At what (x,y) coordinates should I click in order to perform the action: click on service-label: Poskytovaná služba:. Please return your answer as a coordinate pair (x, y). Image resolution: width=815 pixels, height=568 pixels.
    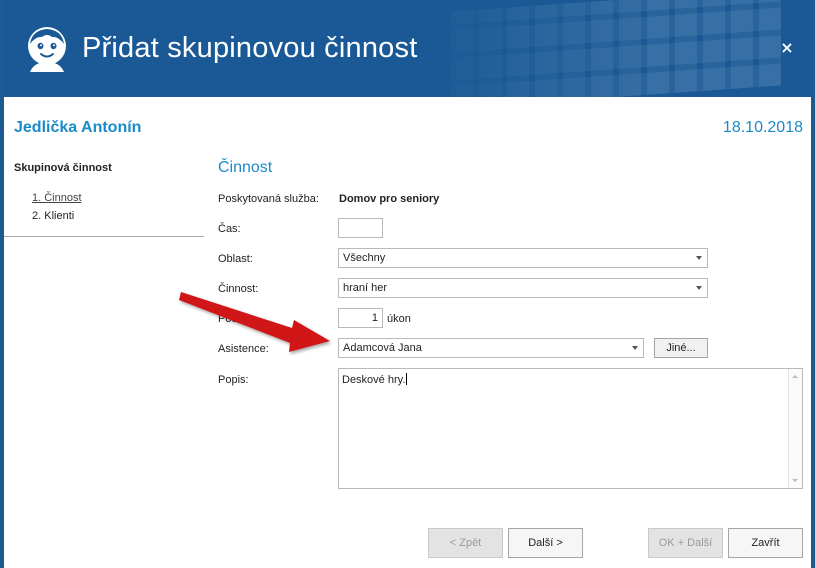
    Looking at the image, I should click on (268, 199).